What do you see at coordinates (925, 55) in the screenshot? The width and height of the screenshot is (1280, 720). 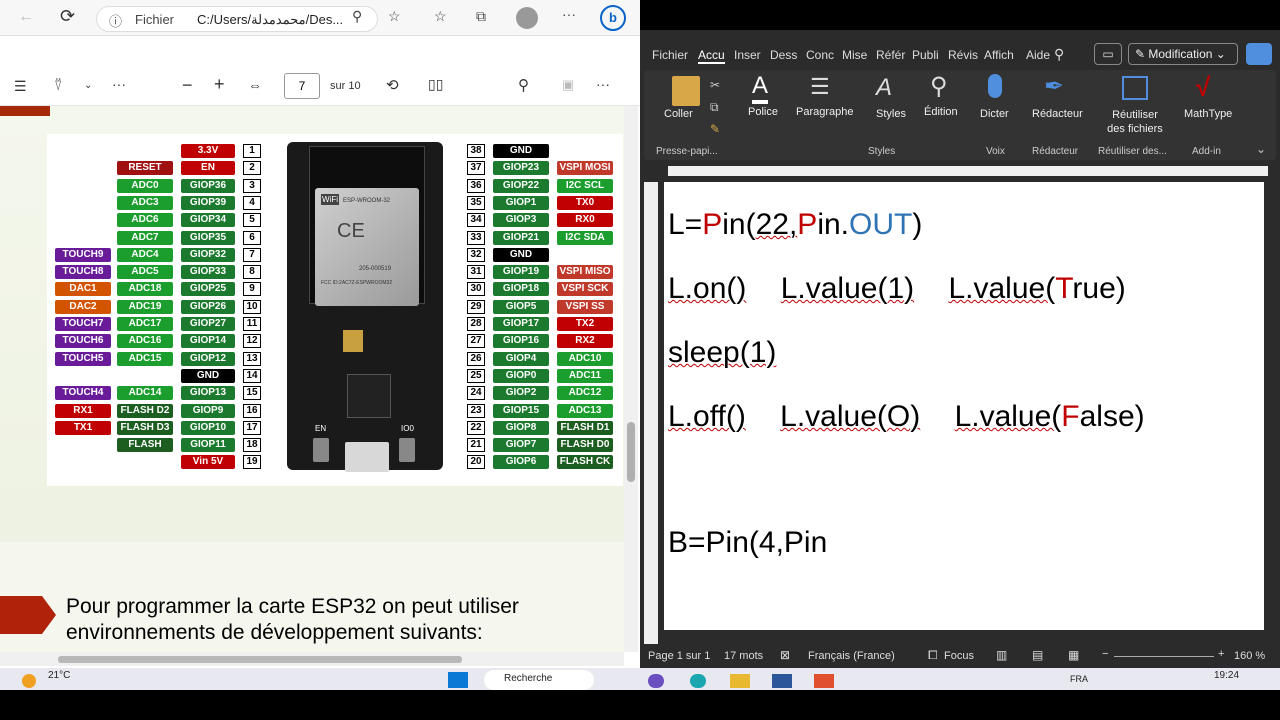 I see `tab-publipostage: Publi` at bounding box center [925, 55].